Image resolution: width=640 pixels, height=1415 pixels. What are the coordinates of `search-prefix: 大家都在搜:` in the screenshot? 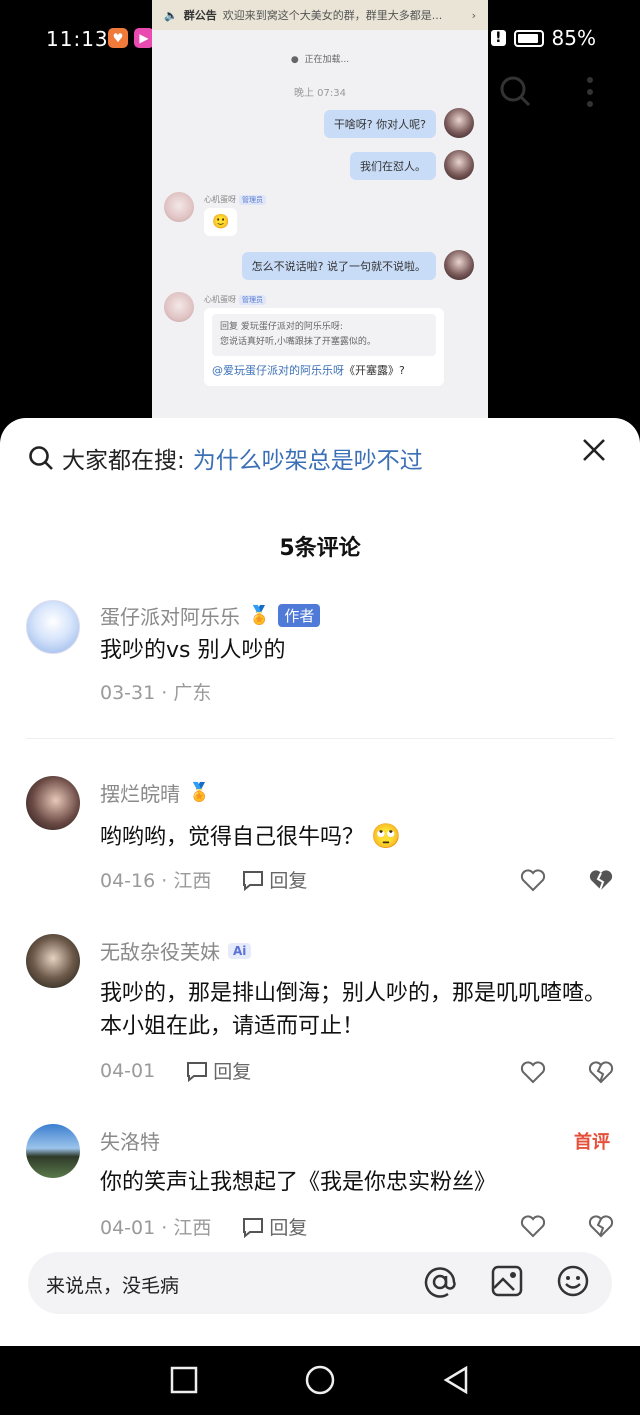 It's located at (123, 461).